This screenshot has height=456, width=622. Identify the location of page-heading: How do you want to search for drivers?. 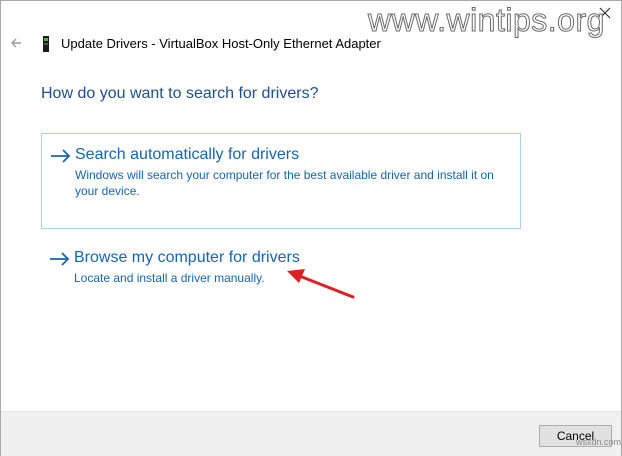
(180, 93).